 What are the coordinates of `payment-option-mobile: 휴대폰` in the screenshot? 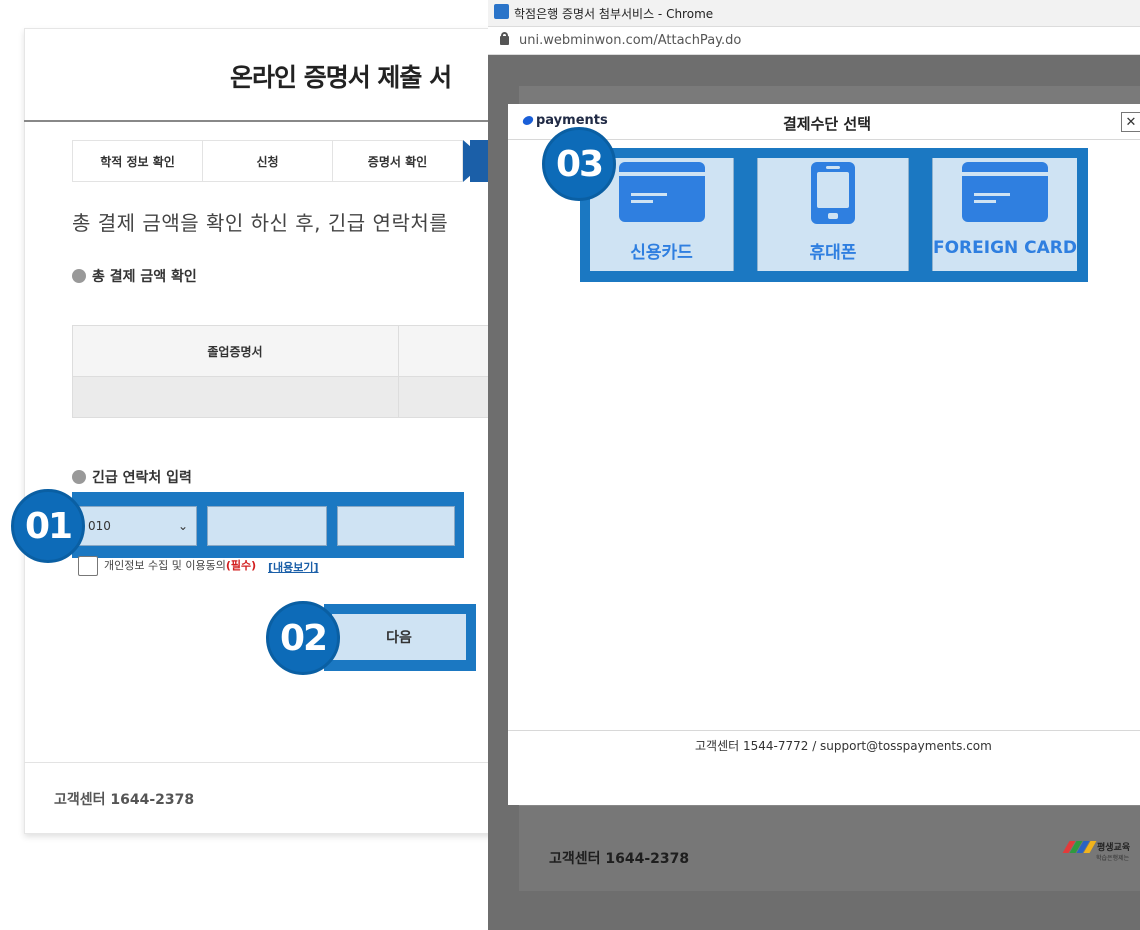 It's located at (833, 214).